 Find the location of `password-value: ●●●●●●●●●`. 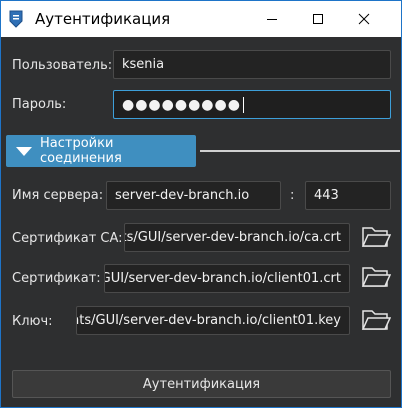

password-value: ●●●●●●●●● is located at coordinates (181, 104).